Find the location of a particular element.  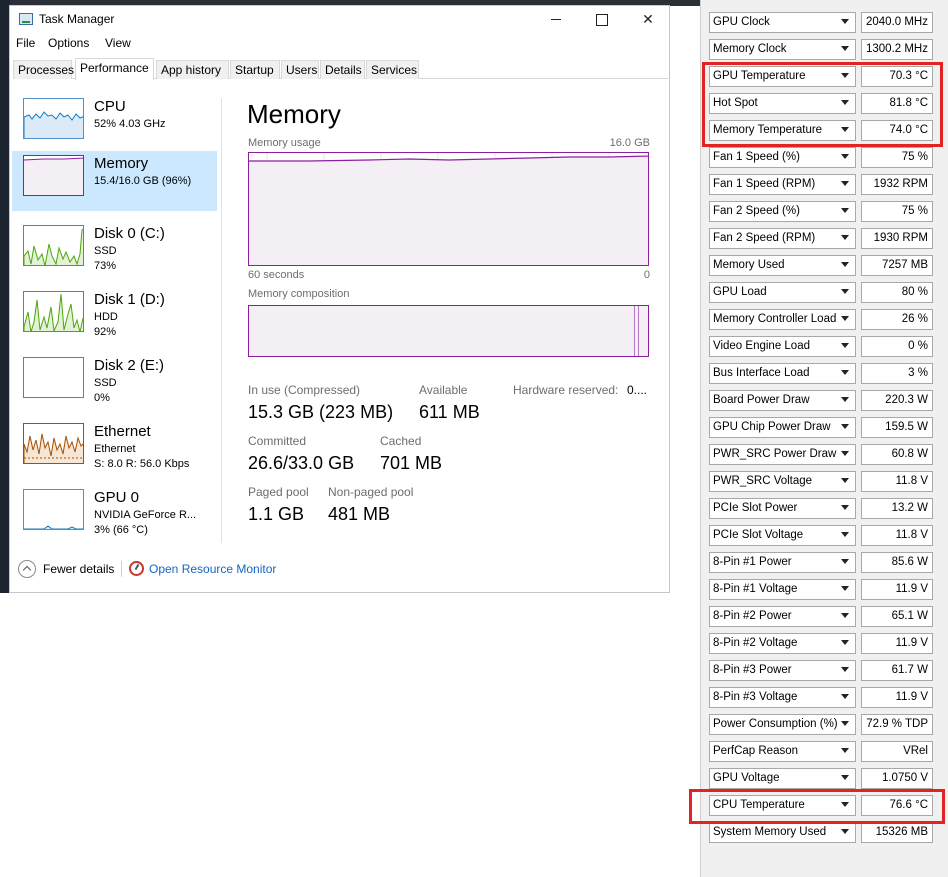

sensor-name-dropdown: 8-Pin #3 Voltage is located at coordinates (782, 697).